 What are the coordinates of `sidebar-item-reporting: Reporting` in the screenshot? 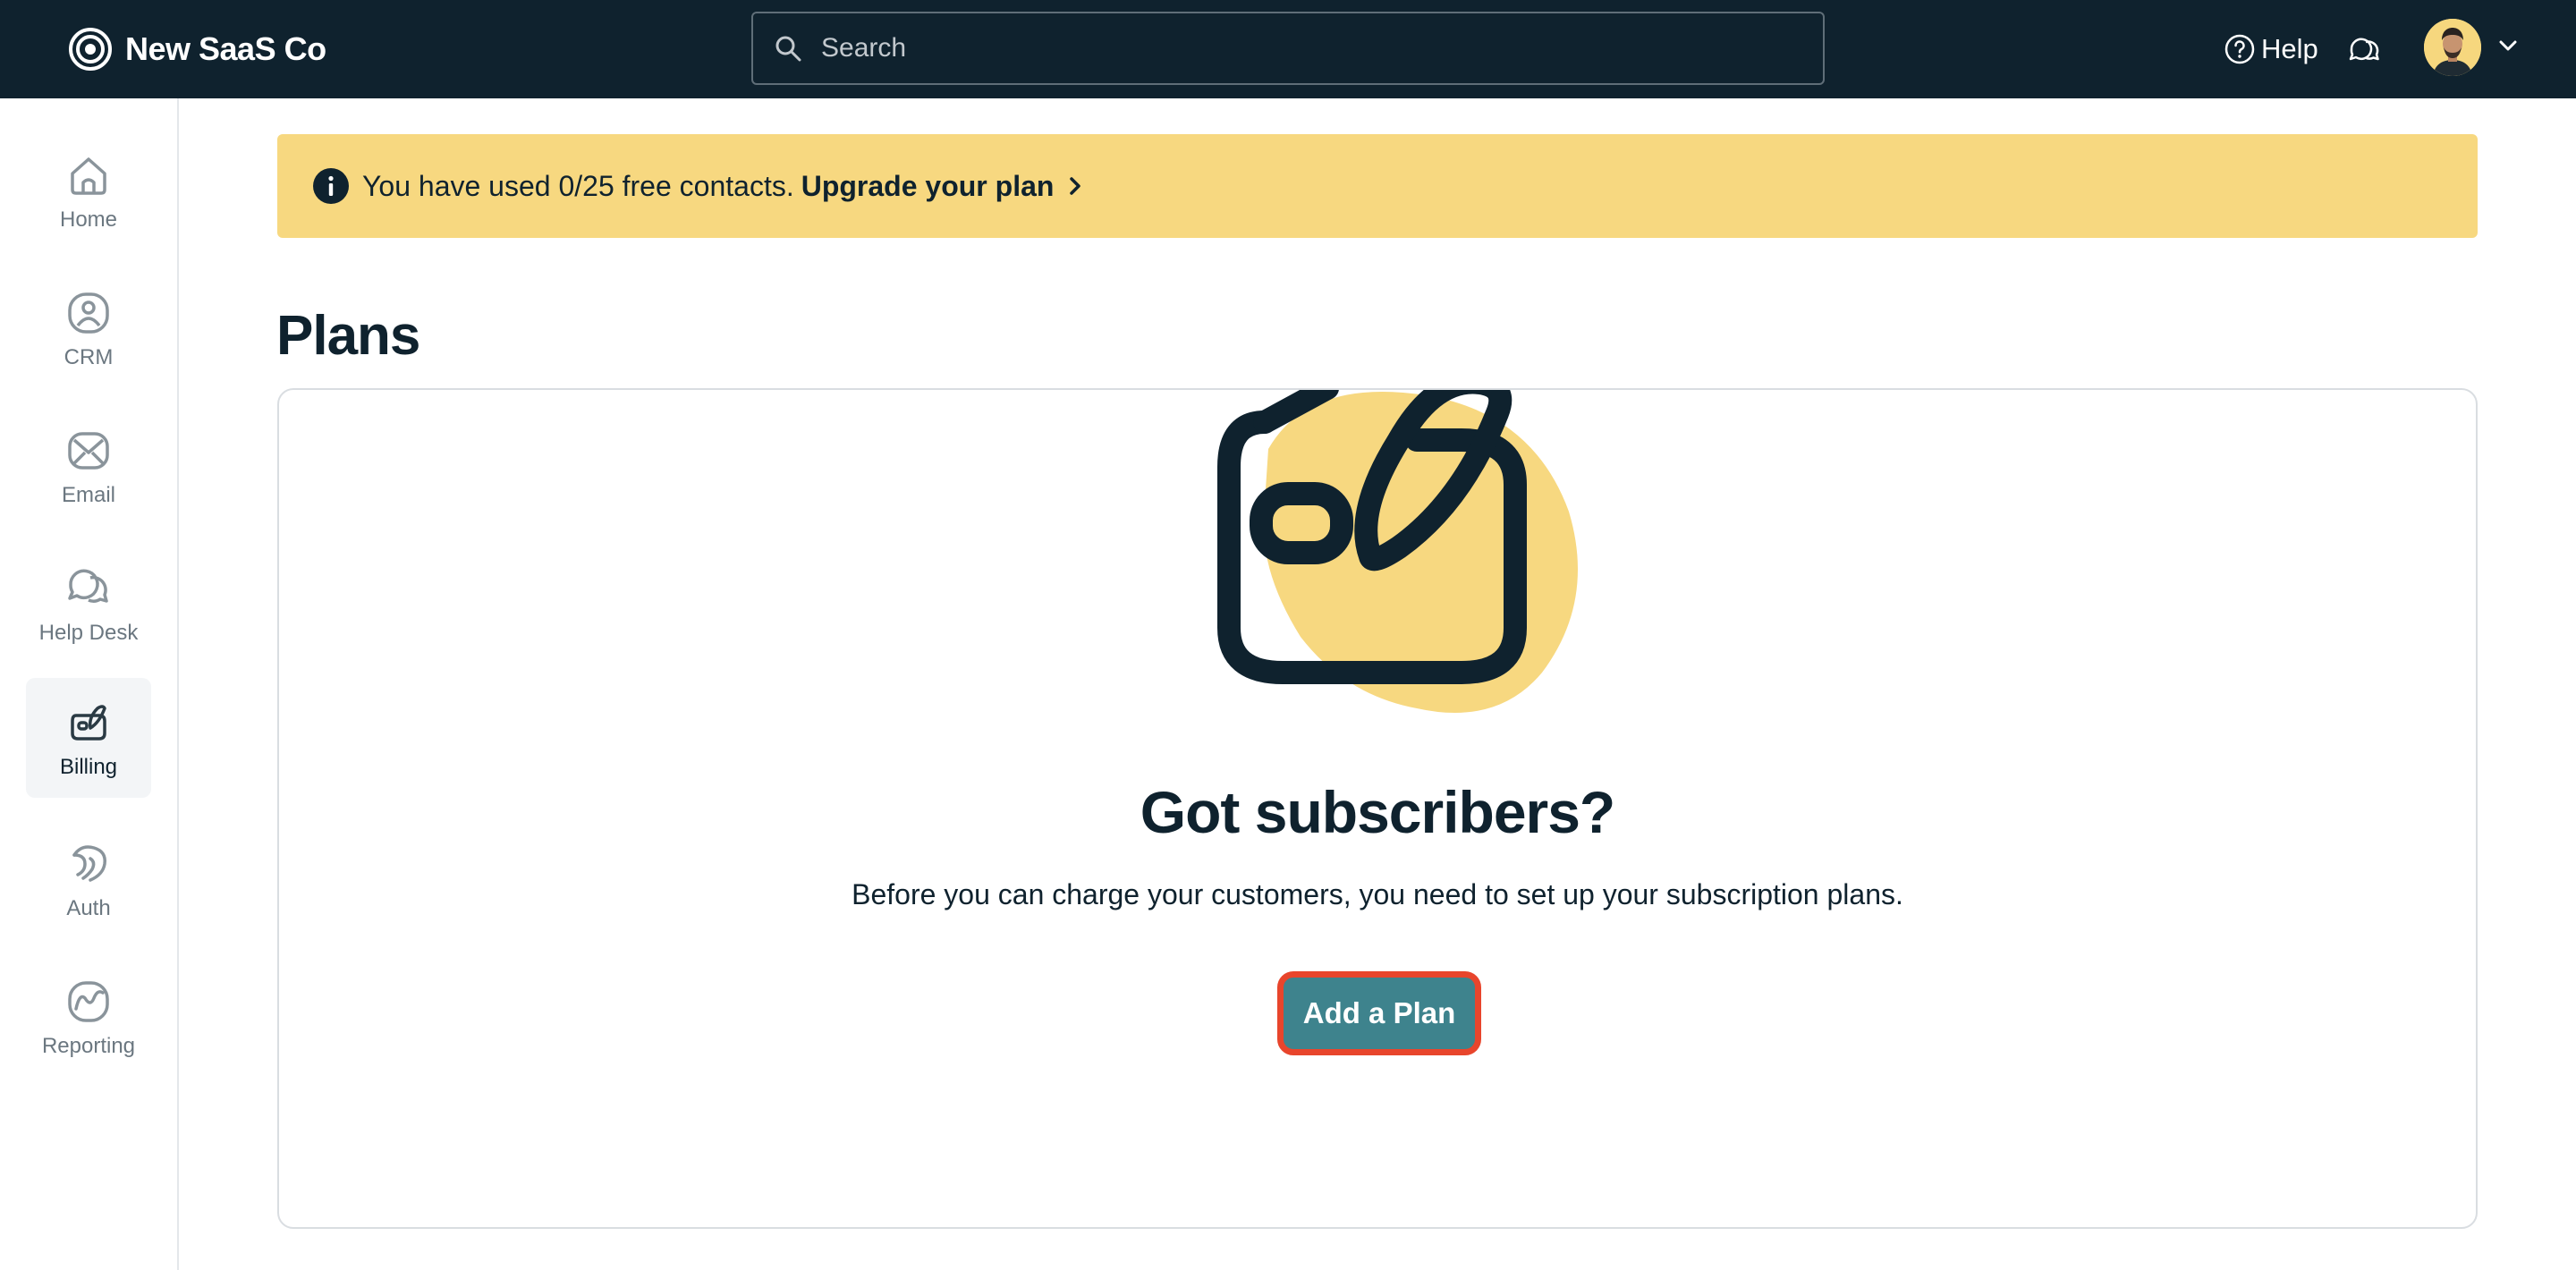 It's located at (88, 1017).